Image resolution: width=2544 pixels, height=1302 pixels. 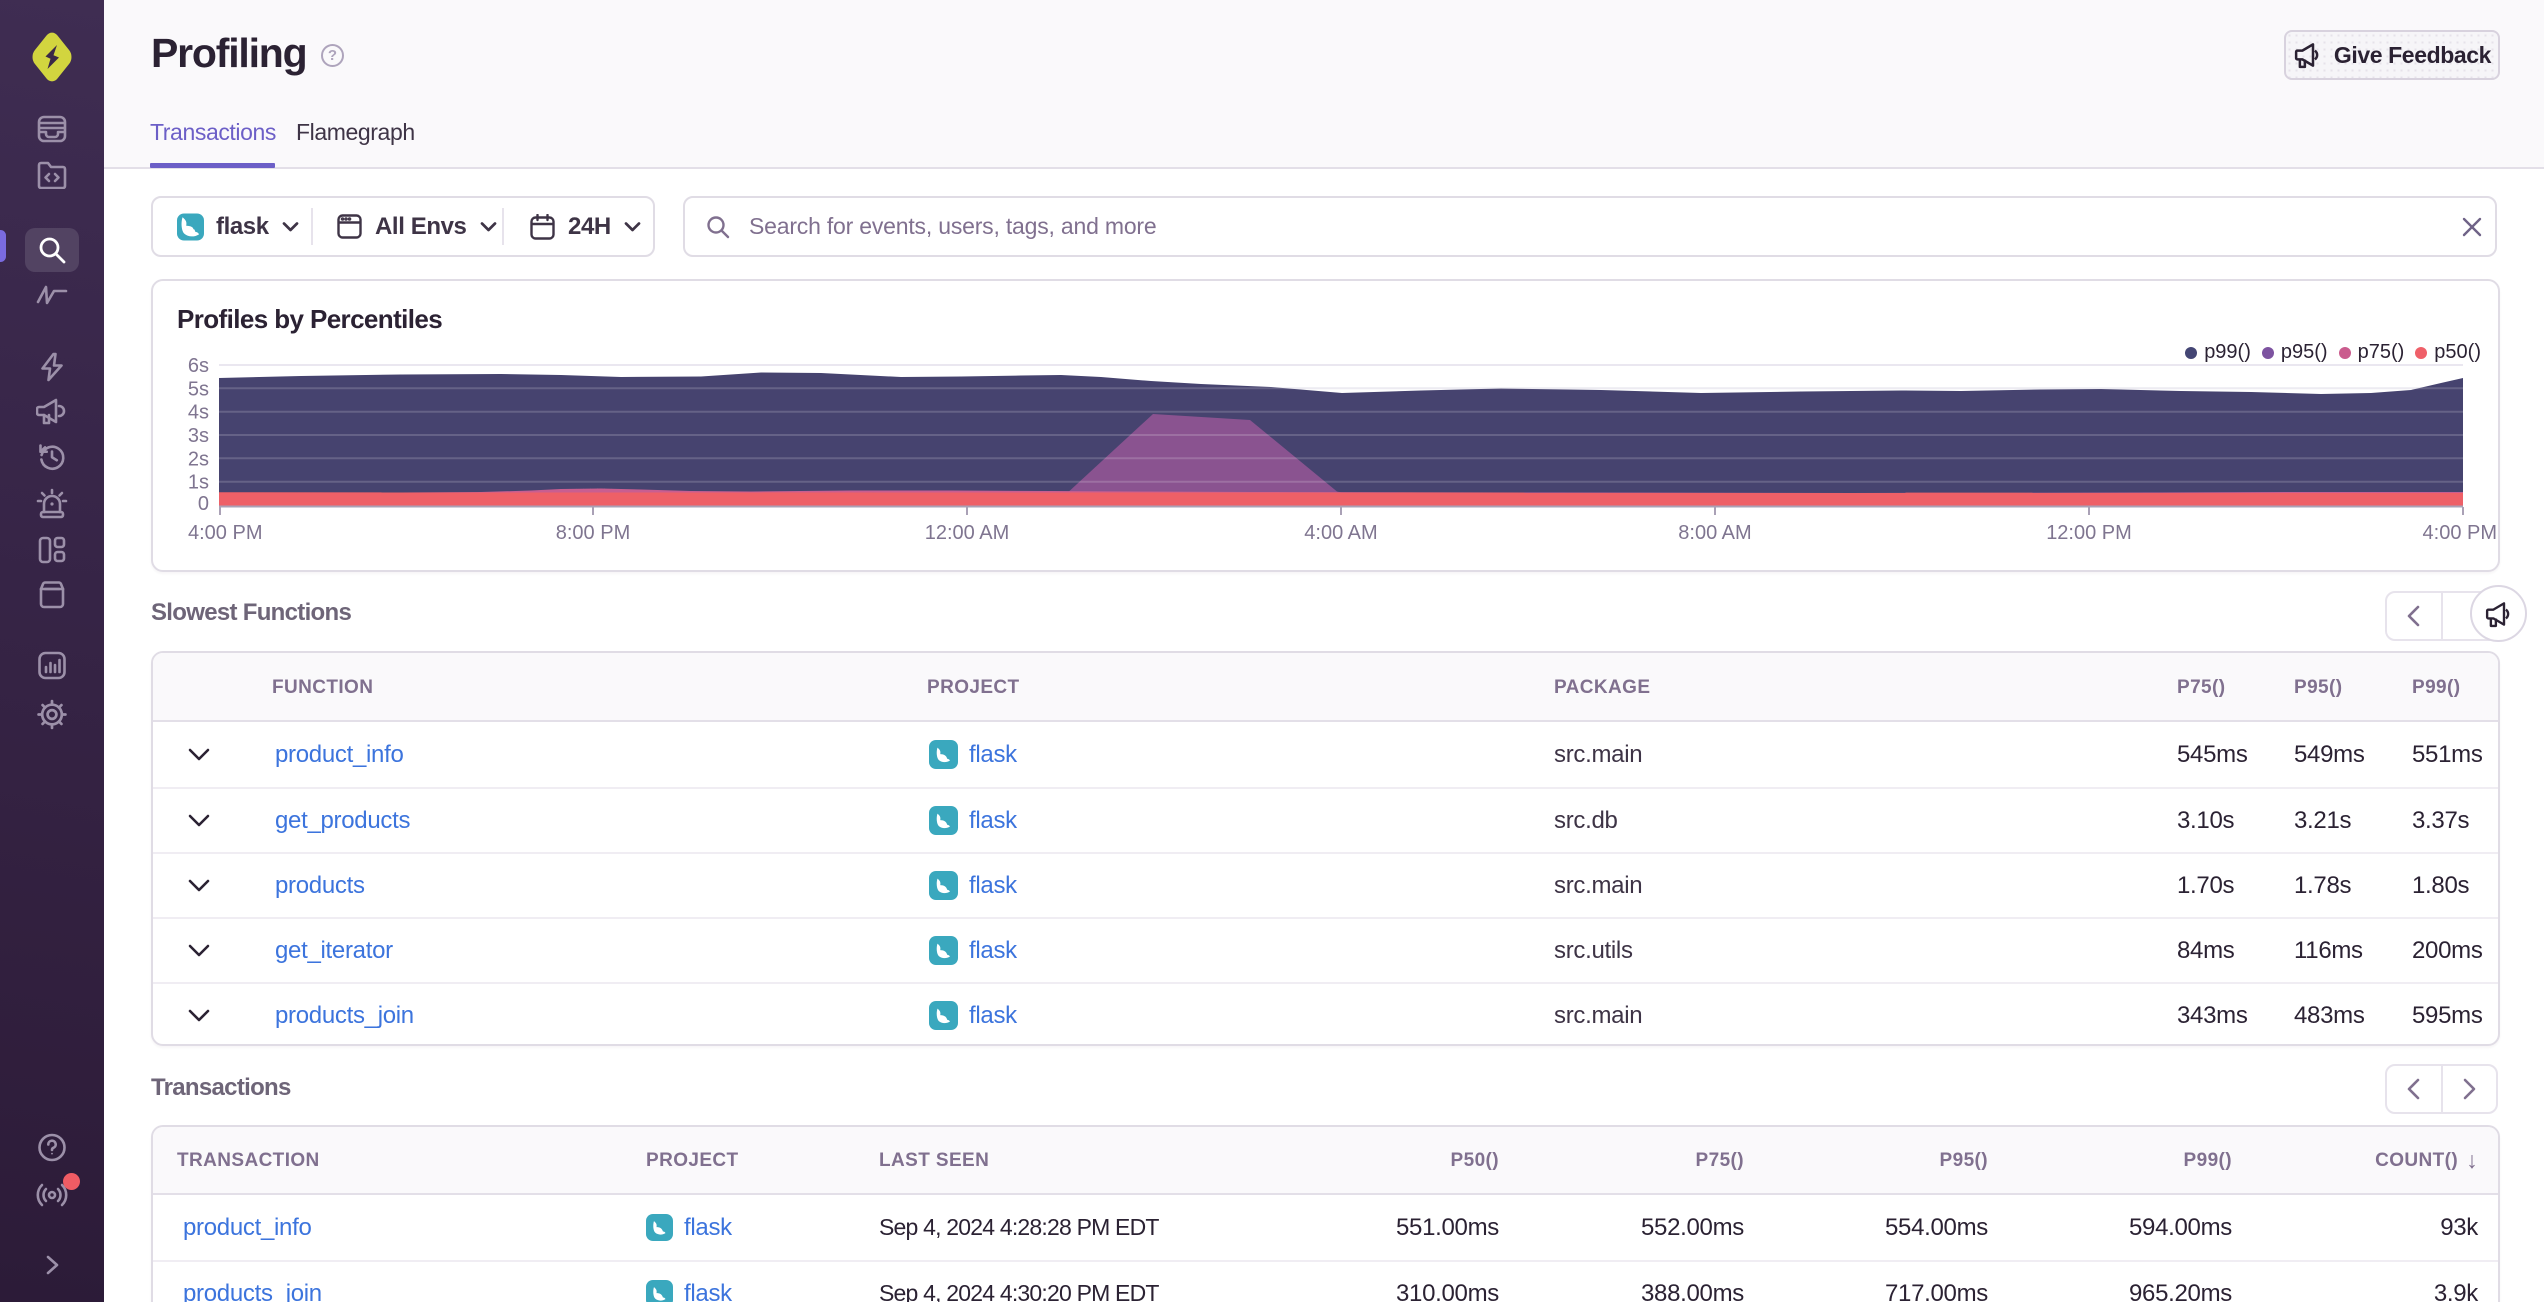 I want to click on svg-text: 0, so click(x=203, y=504).